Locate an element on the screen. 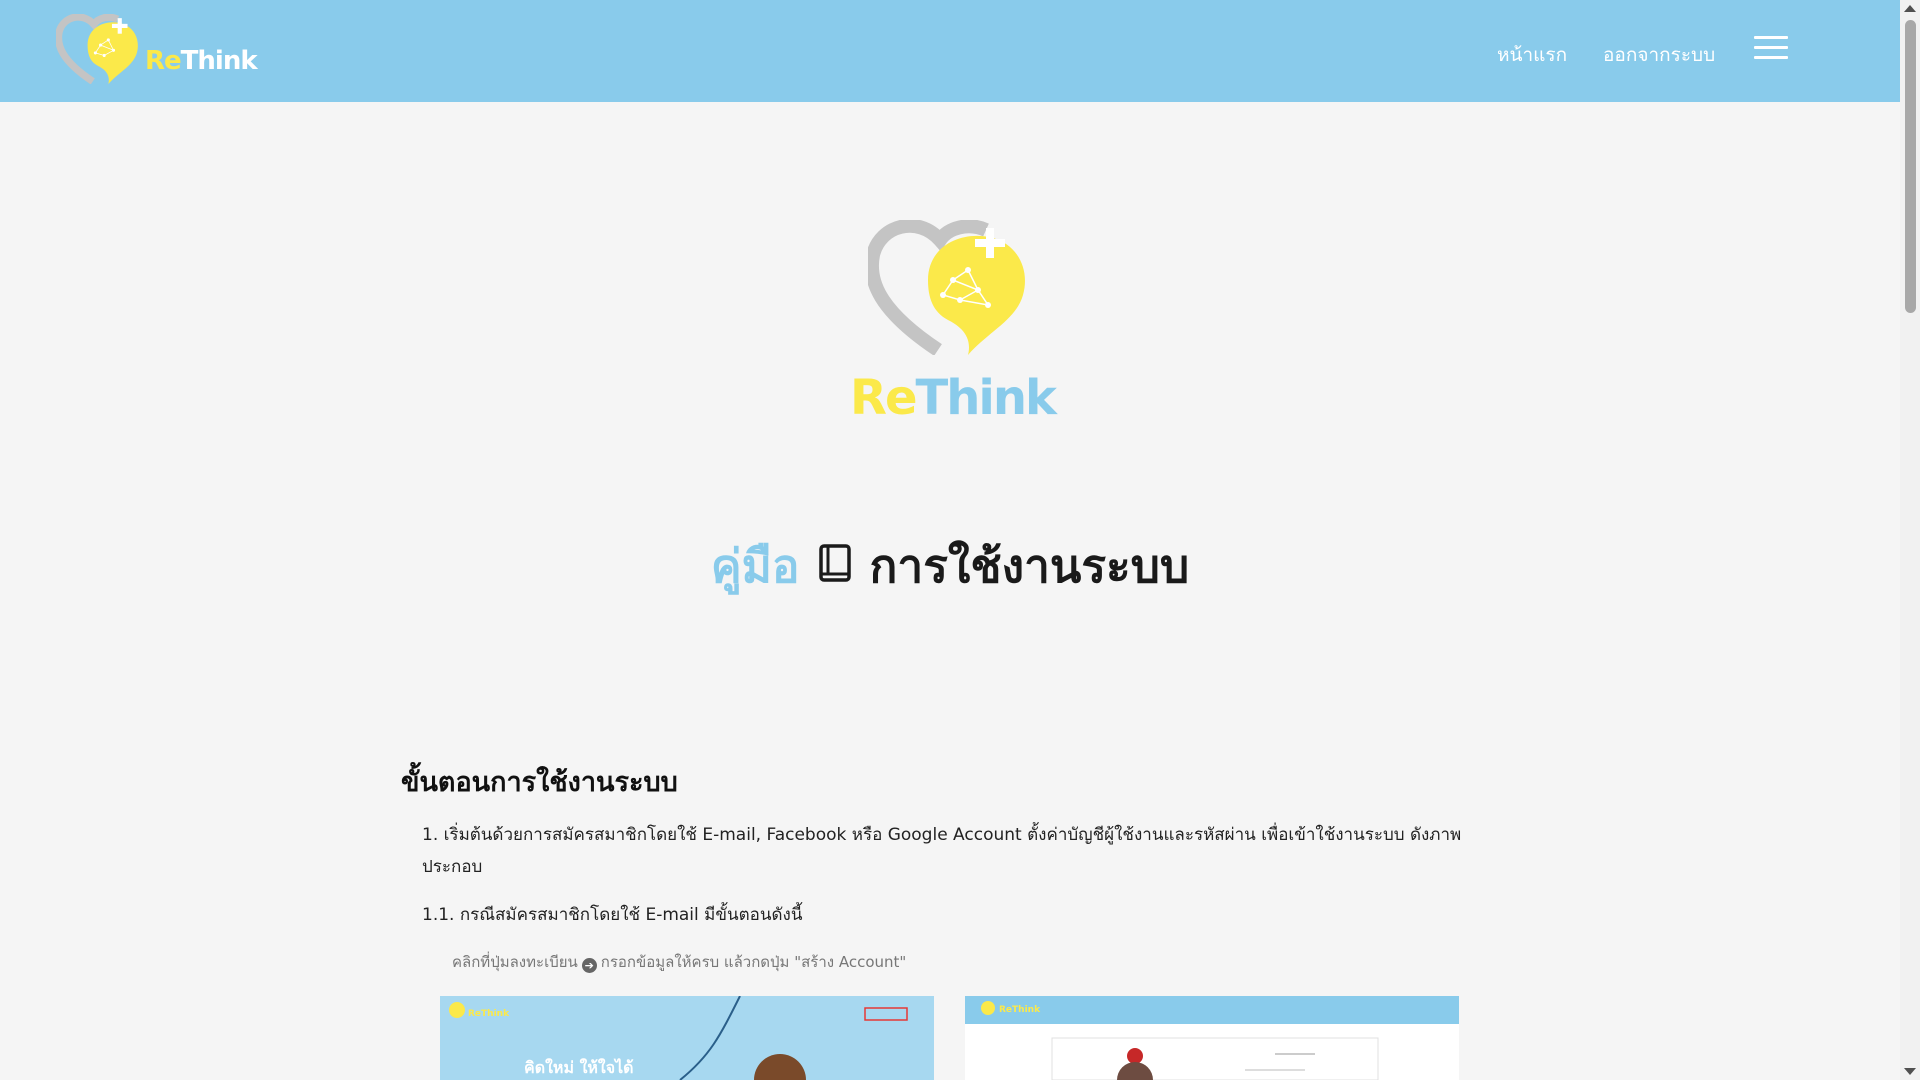 The width and height of the screenshot is (1920, 1080). scrollbar-thumb is located at coordinates (1910, 166).